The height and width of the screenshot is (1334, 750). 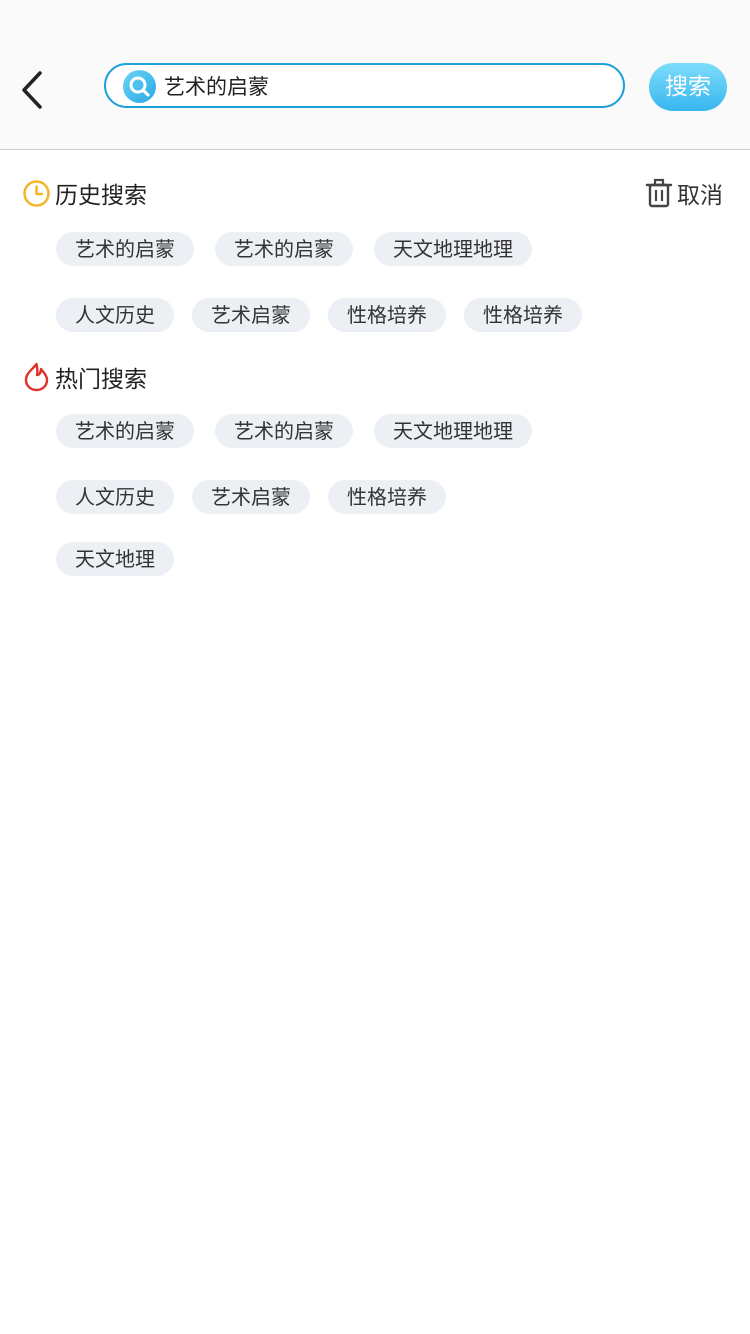 I want to click on header-bar: 搜索, so click(x=375, y=75).